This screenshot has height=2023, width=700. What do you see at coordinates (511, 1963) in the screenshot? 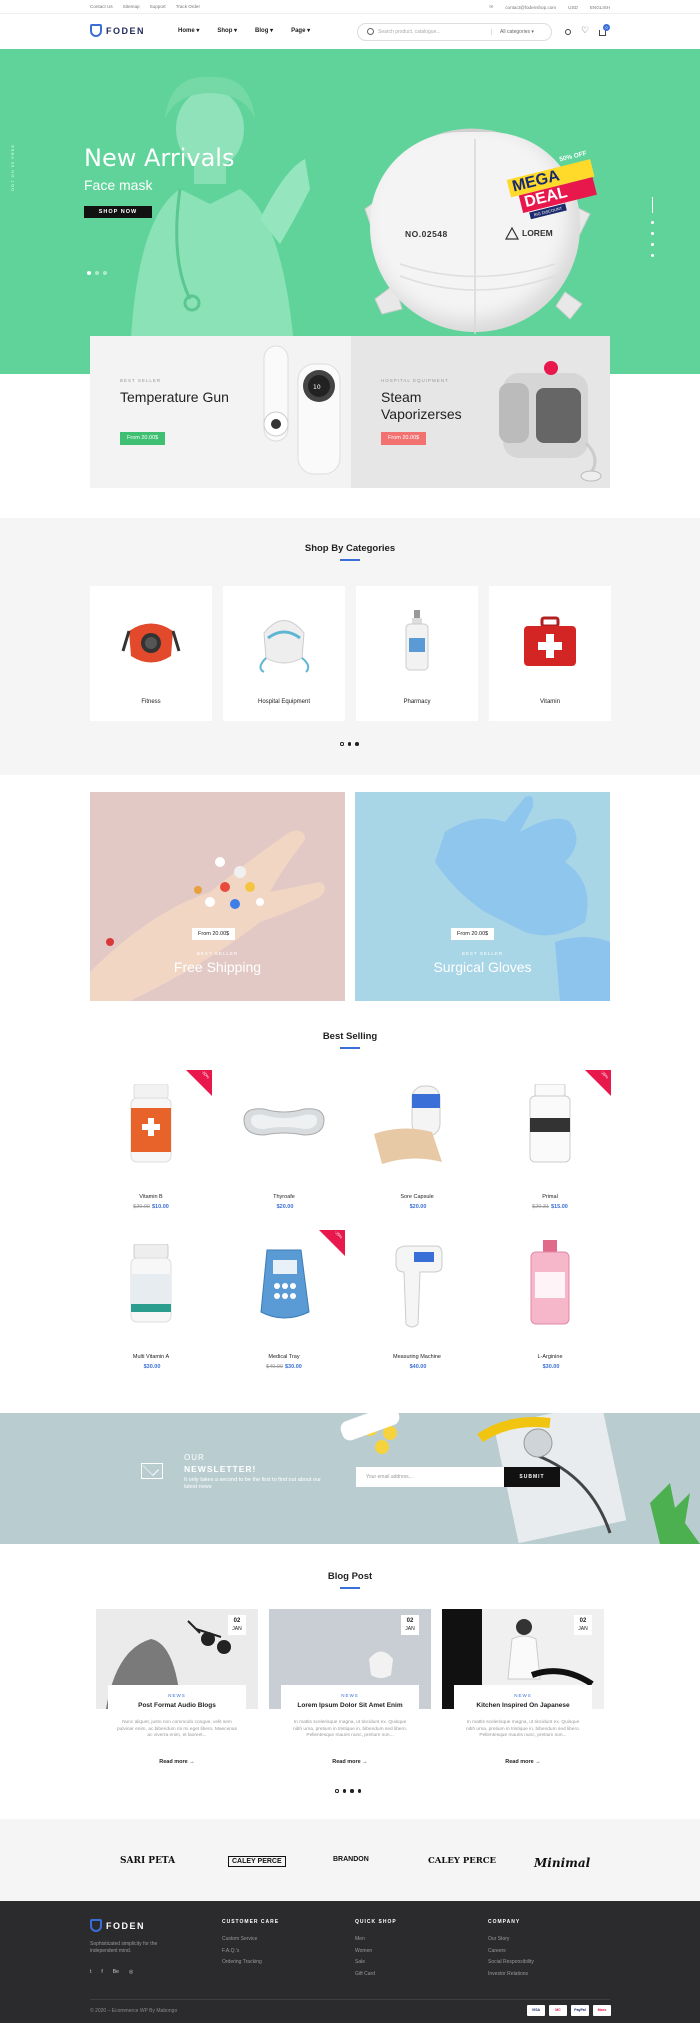
I see `footer-link: Social Responsibility` at bounding box center [511, 1963].